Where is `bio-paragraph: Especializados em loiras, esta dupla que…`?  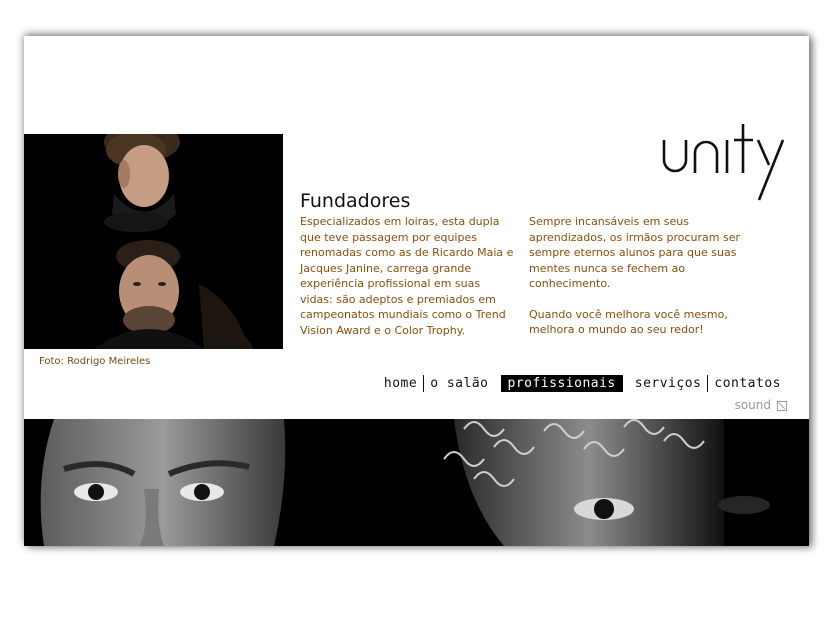
bio-paragraph: Especializados em loiras, esta dupla que… is located at coordinates (407, 276).